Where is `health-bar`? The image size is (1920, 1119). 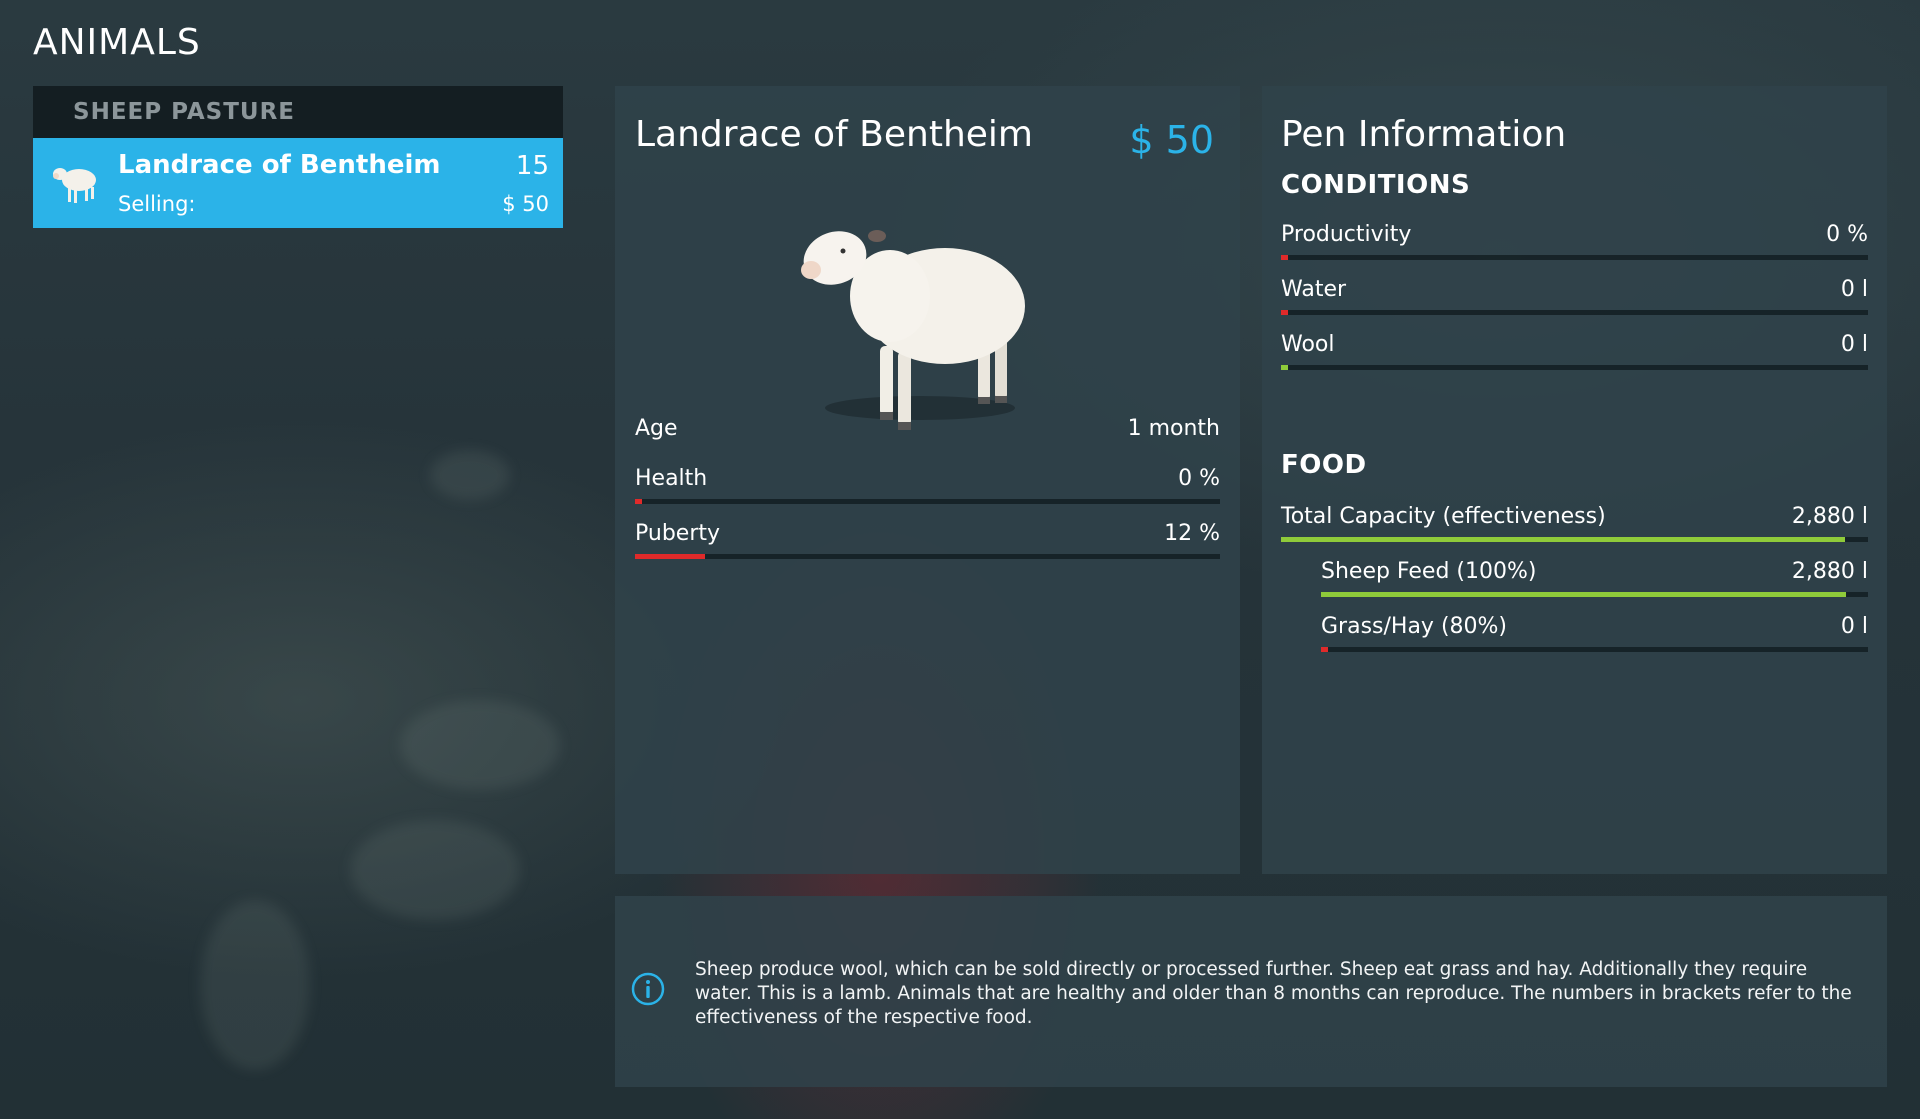
health-bar is located at coordinates (927, 501).